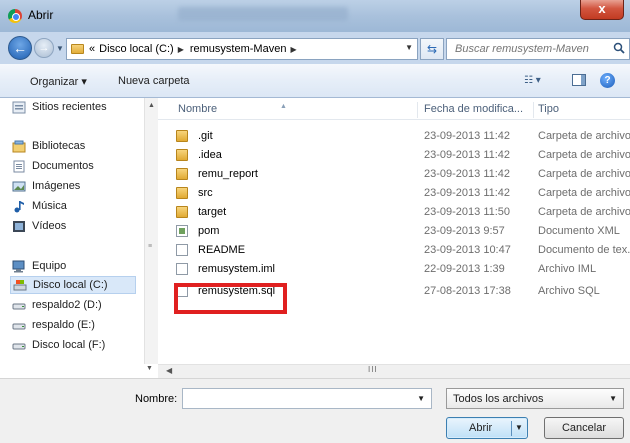 The width and height of the screenshot is (630, 443). I want to click on sidebar-item-label: Vídeos, so click(49, 226).